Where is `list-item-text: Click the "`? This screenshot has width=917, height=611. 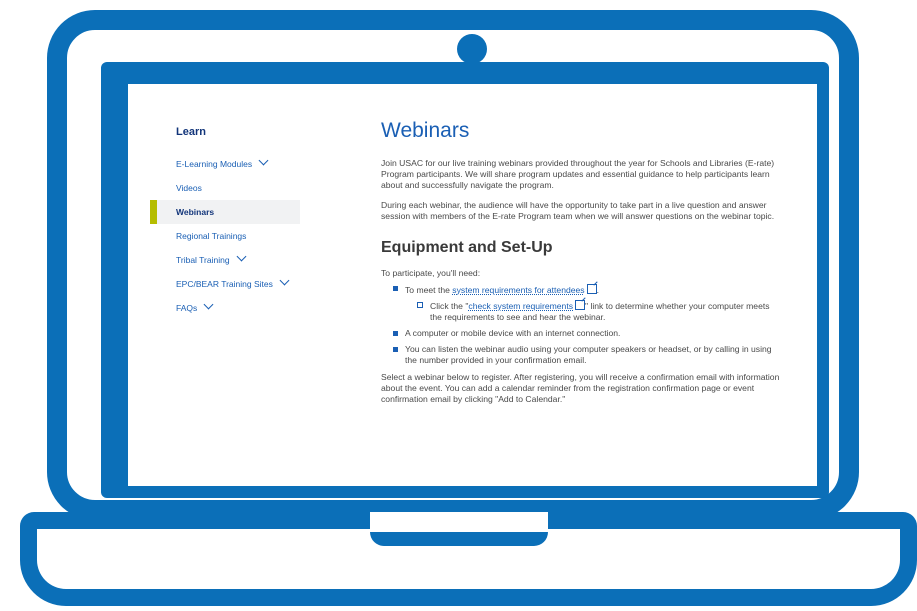 list-item-text: Click the " is located at coordinates (449, 306).